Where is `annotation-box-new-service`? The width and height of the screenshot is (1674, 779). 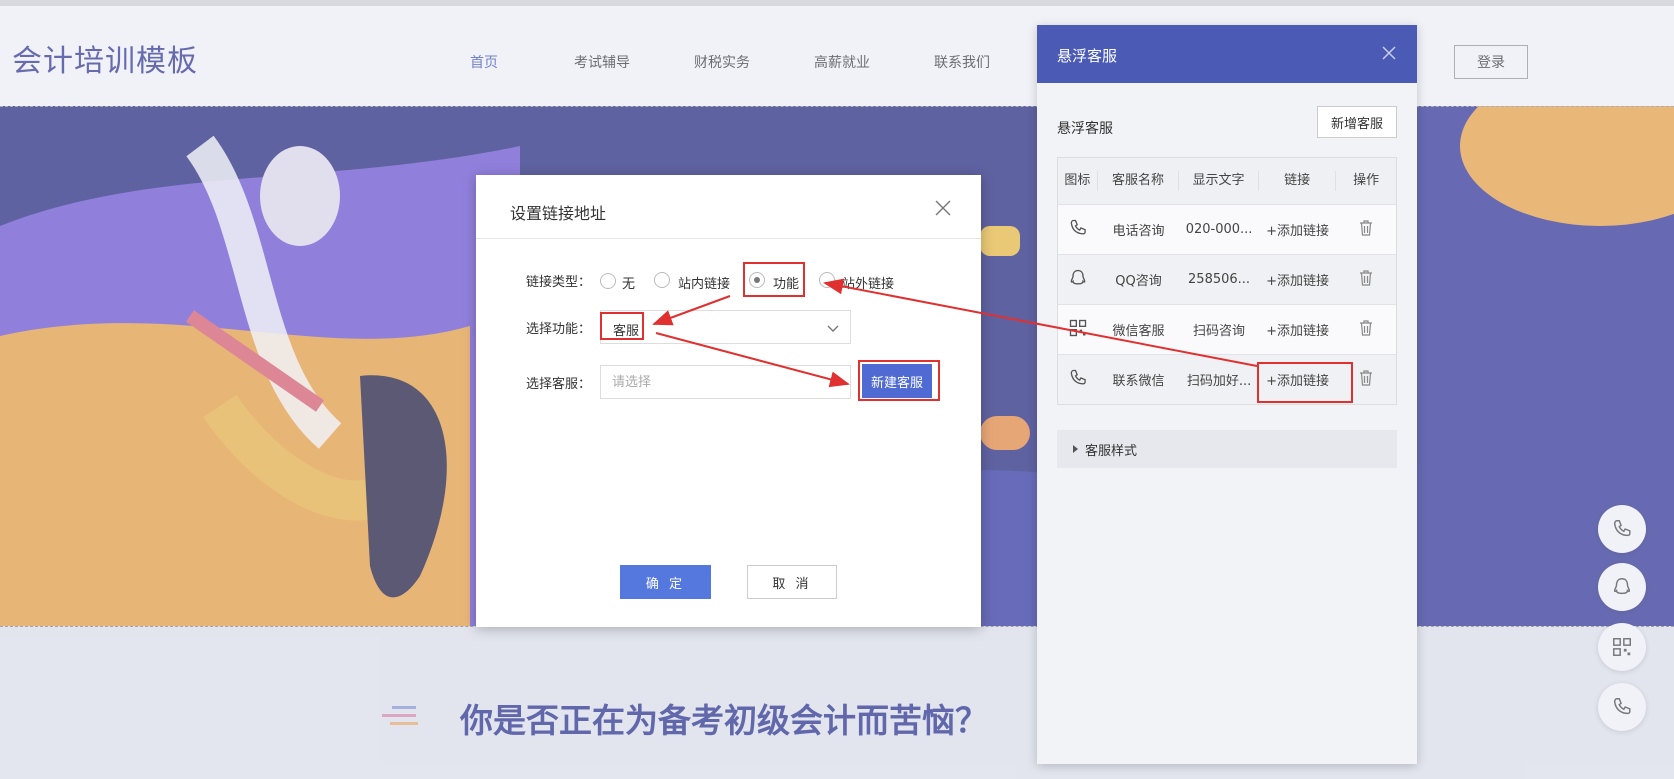 annotation-box-new-service is located at coordinates (899, 380).